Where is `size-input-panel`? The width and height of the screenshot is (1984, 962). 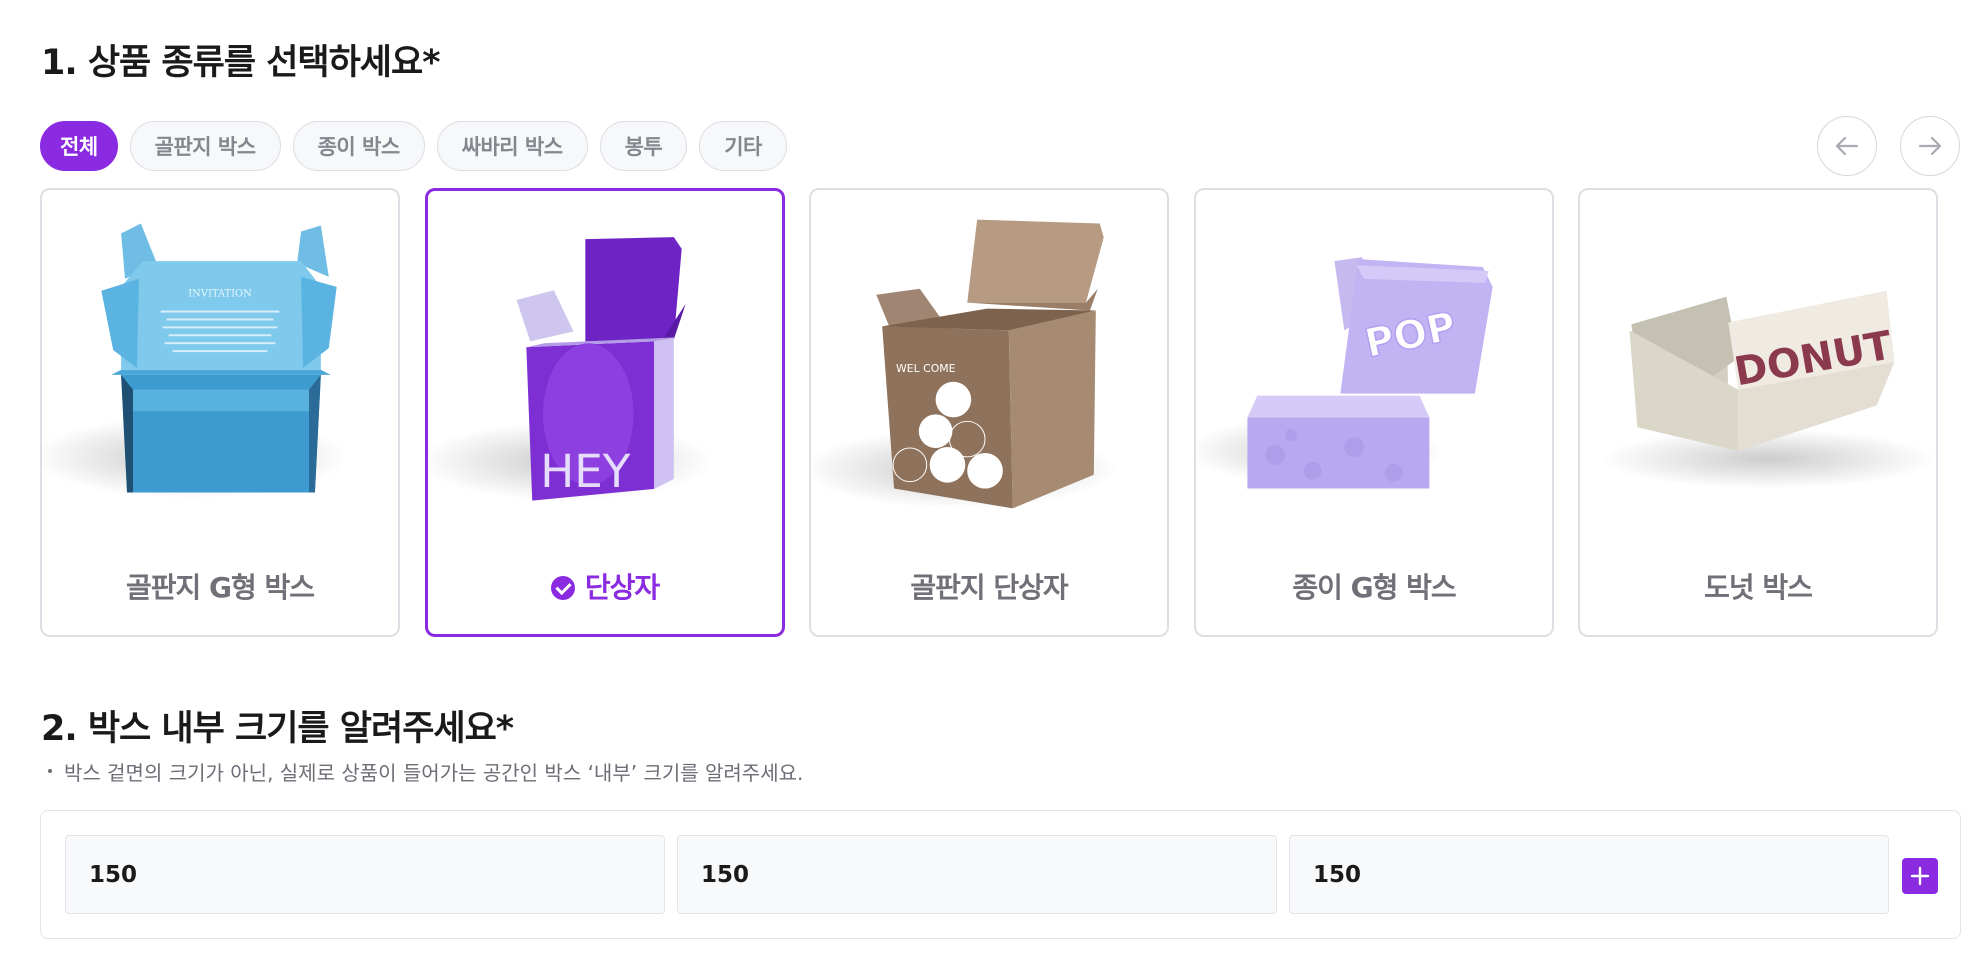 size-input-panel is located at coordinates (1000, 874).